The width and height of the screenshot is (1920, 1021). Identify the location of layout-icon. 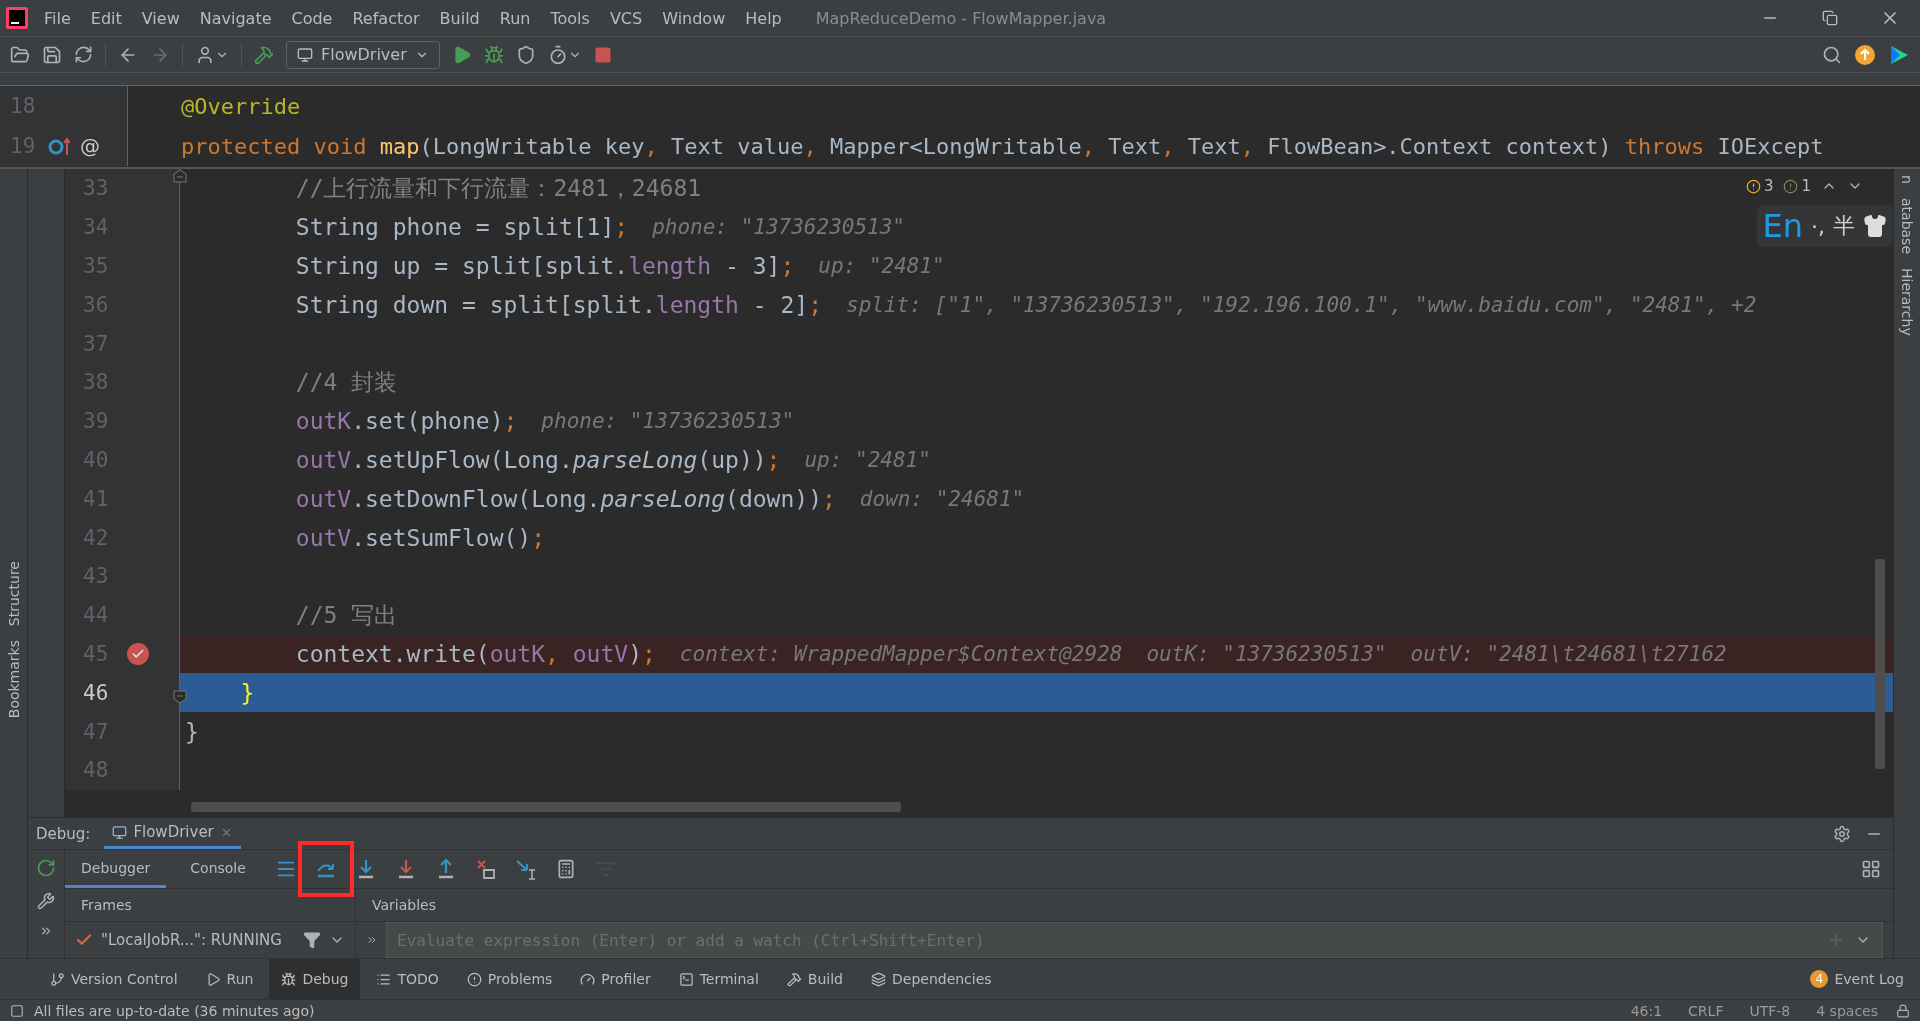
(1871, 869).